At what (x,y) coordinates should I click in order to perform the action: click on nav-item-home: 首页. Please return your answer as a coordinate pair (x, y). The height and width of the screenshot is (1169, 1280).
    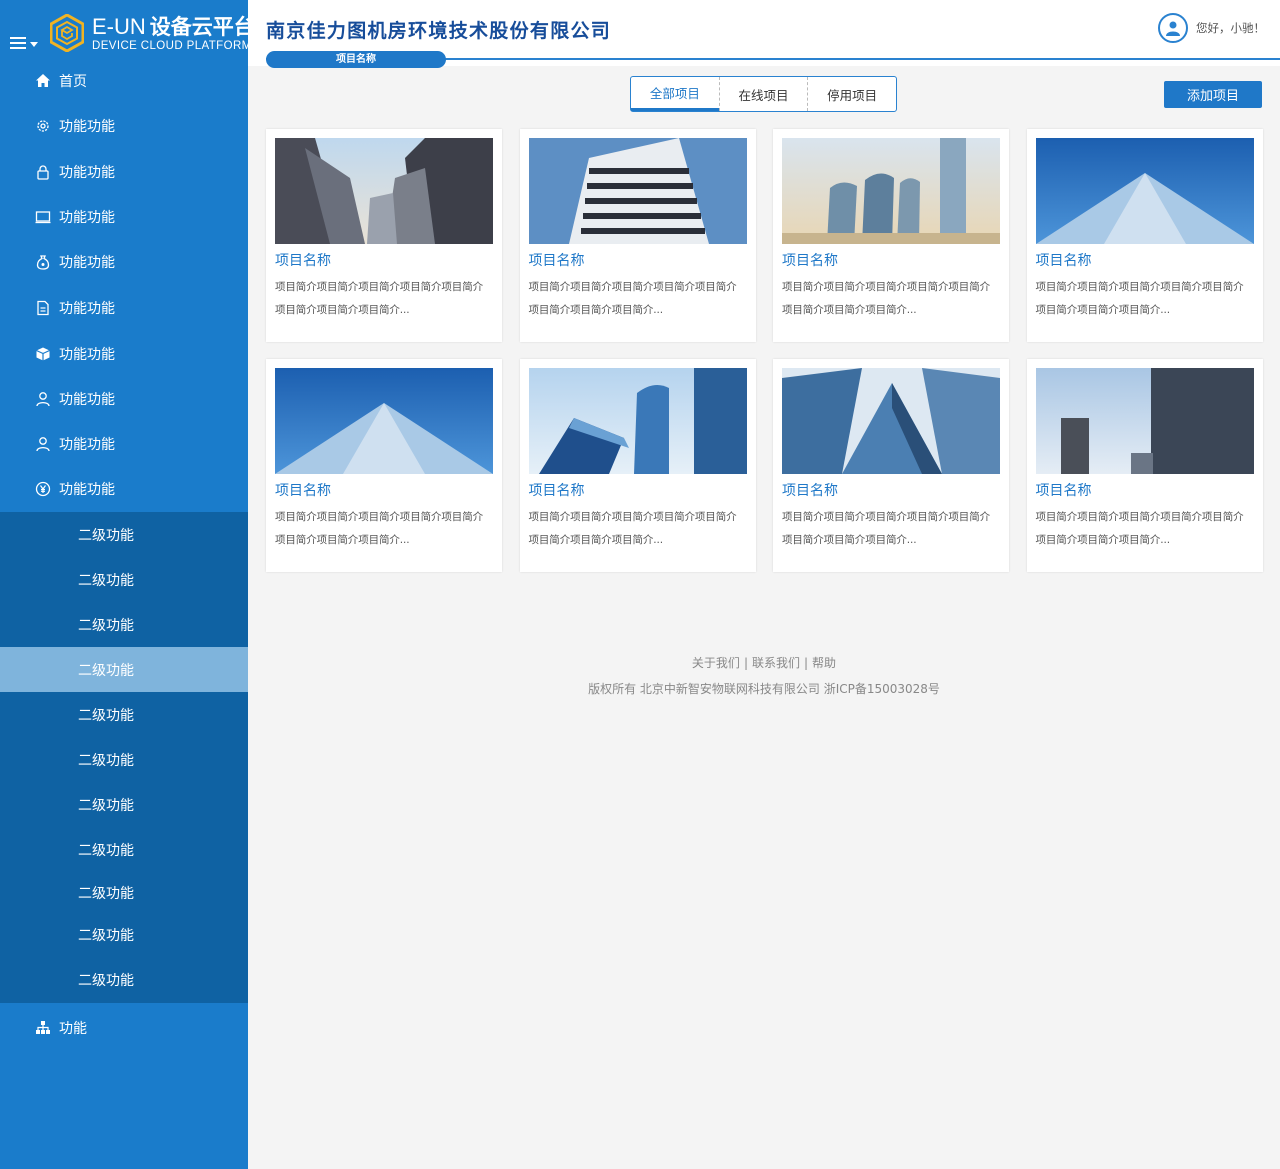
    Looking at the image, I should click on (124, 80).